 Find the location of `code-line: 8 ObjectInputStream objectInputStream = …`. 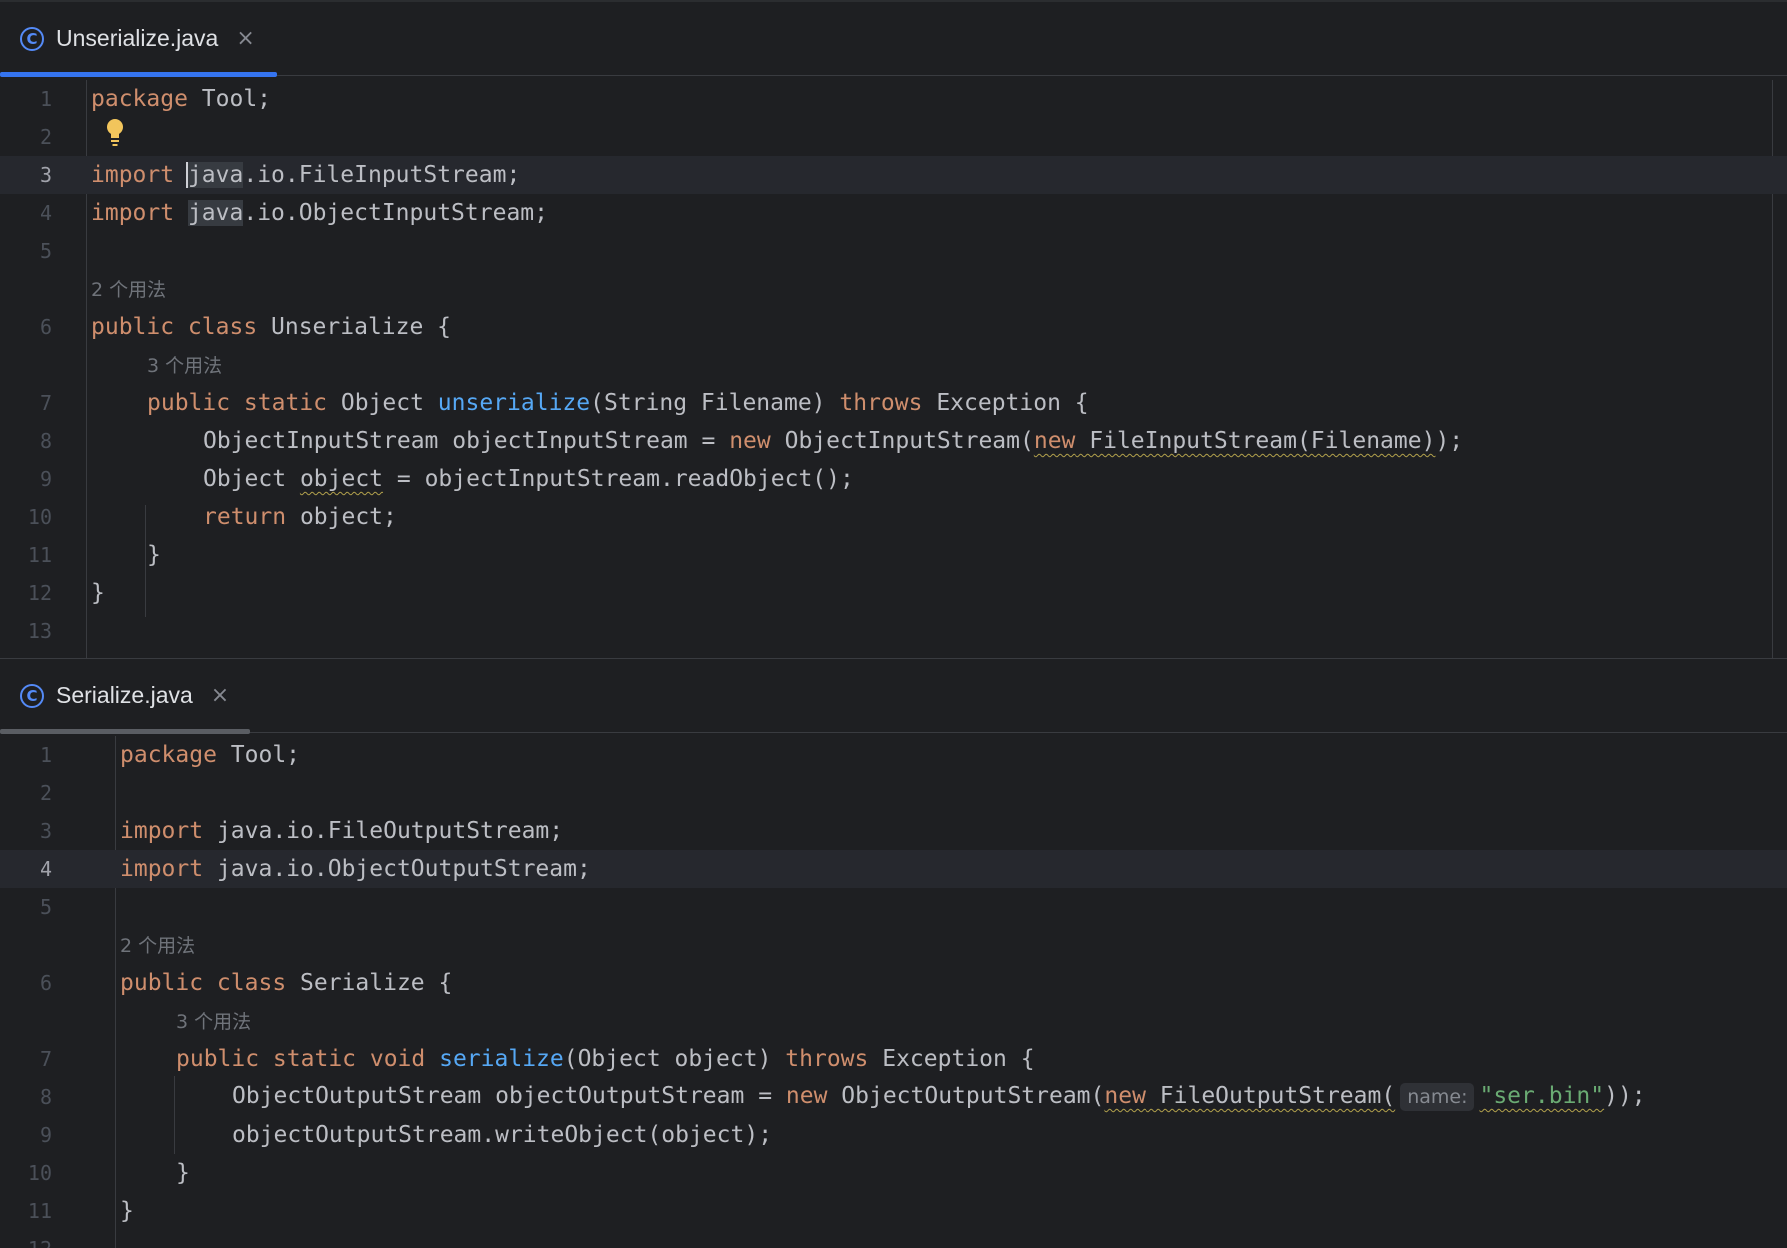

code-line: 8 ObjectInputStream objectInputStream = … is located at coordinates (893, 441).